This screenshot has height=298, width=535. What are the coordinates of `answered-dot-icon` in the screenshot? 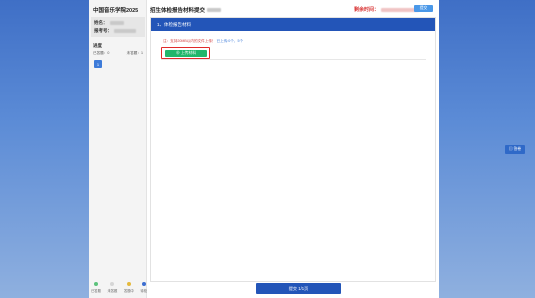 It's located at (95, 284).